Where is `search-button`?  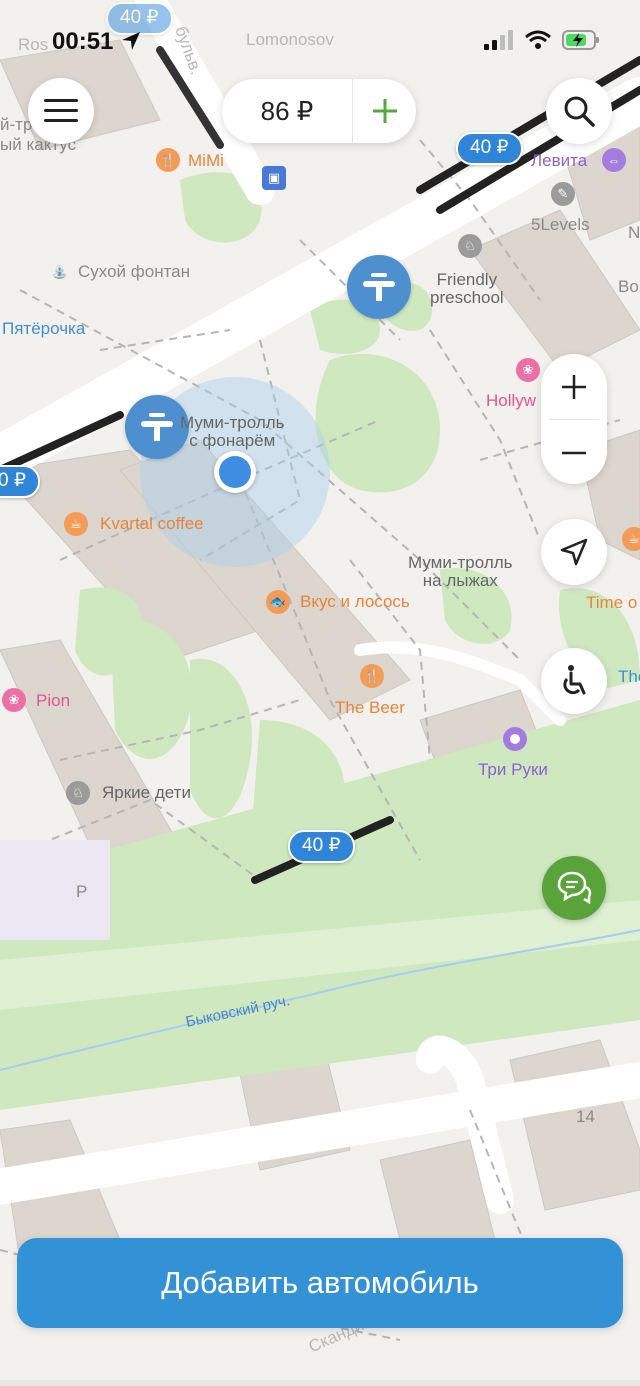
search-button is located at coordinates (579, 111).